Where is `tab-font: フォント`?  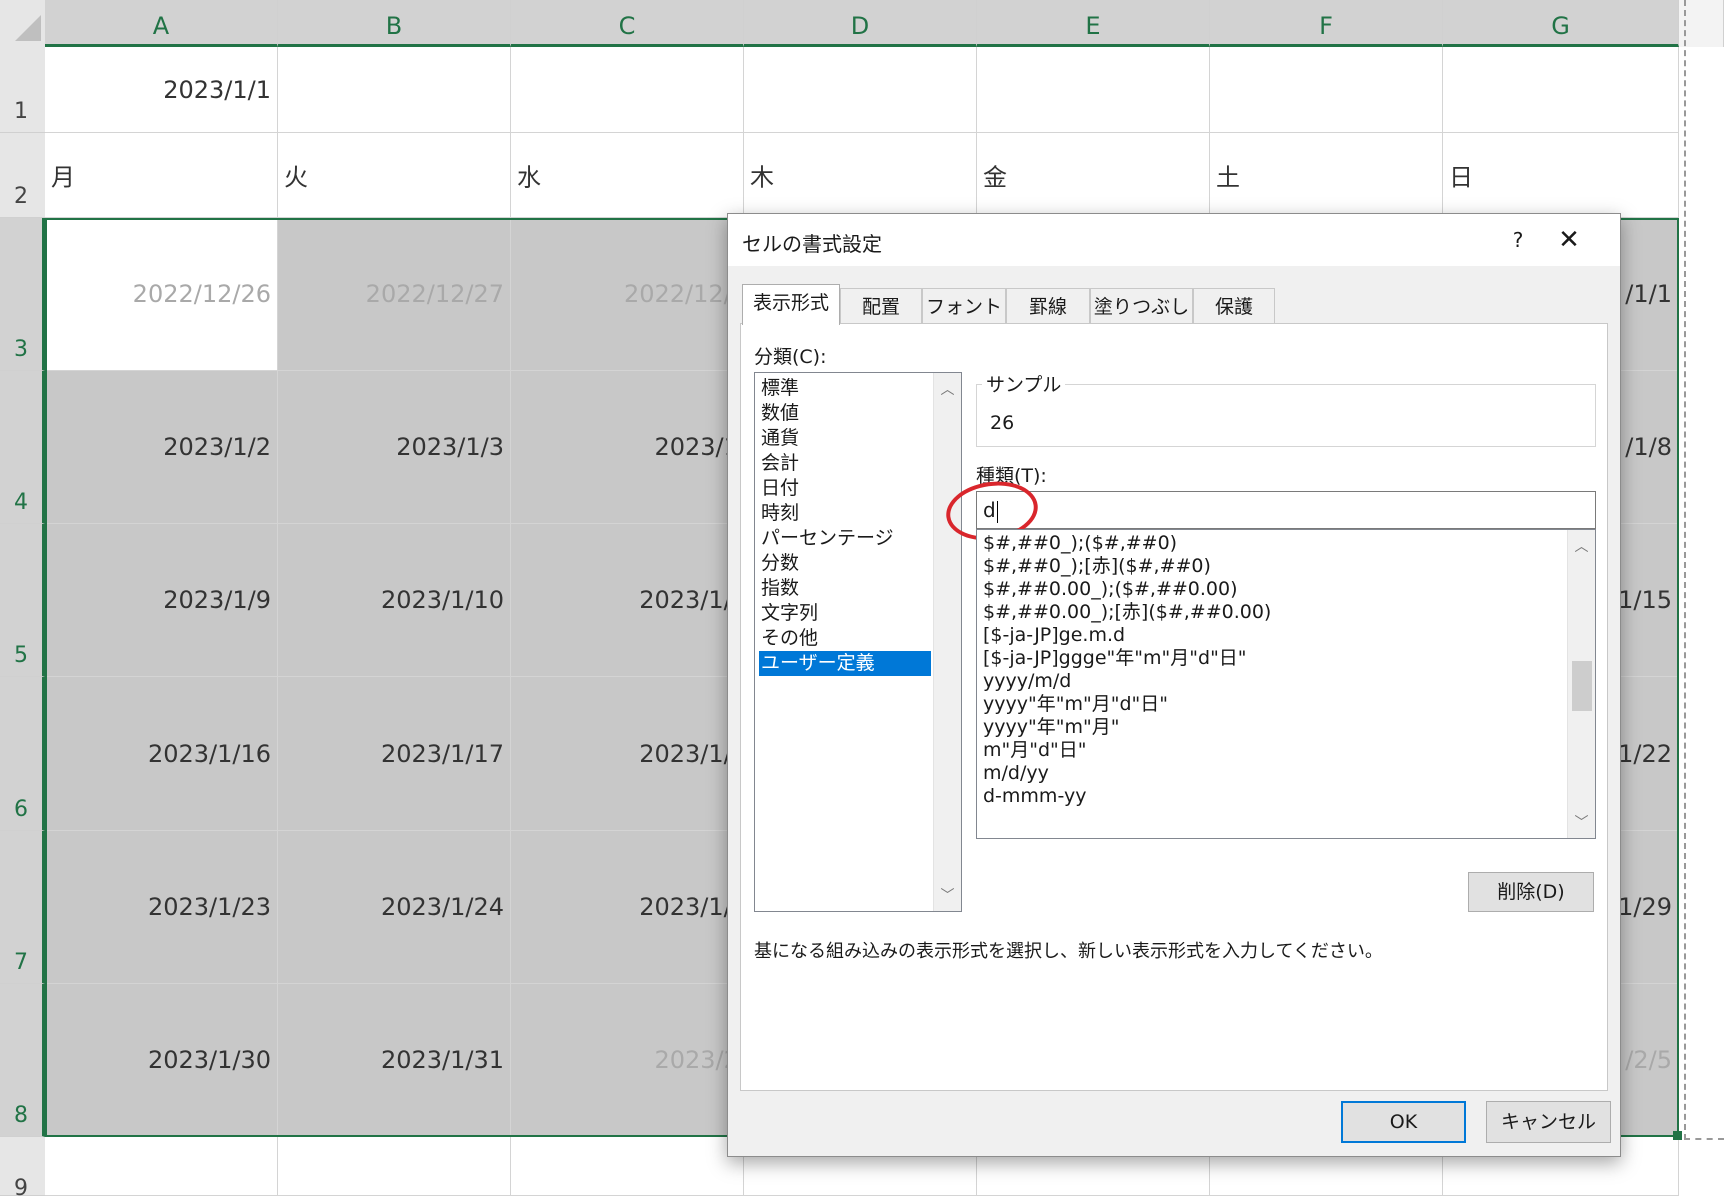 tab-font: フォント is located at coordinates (964, 306).